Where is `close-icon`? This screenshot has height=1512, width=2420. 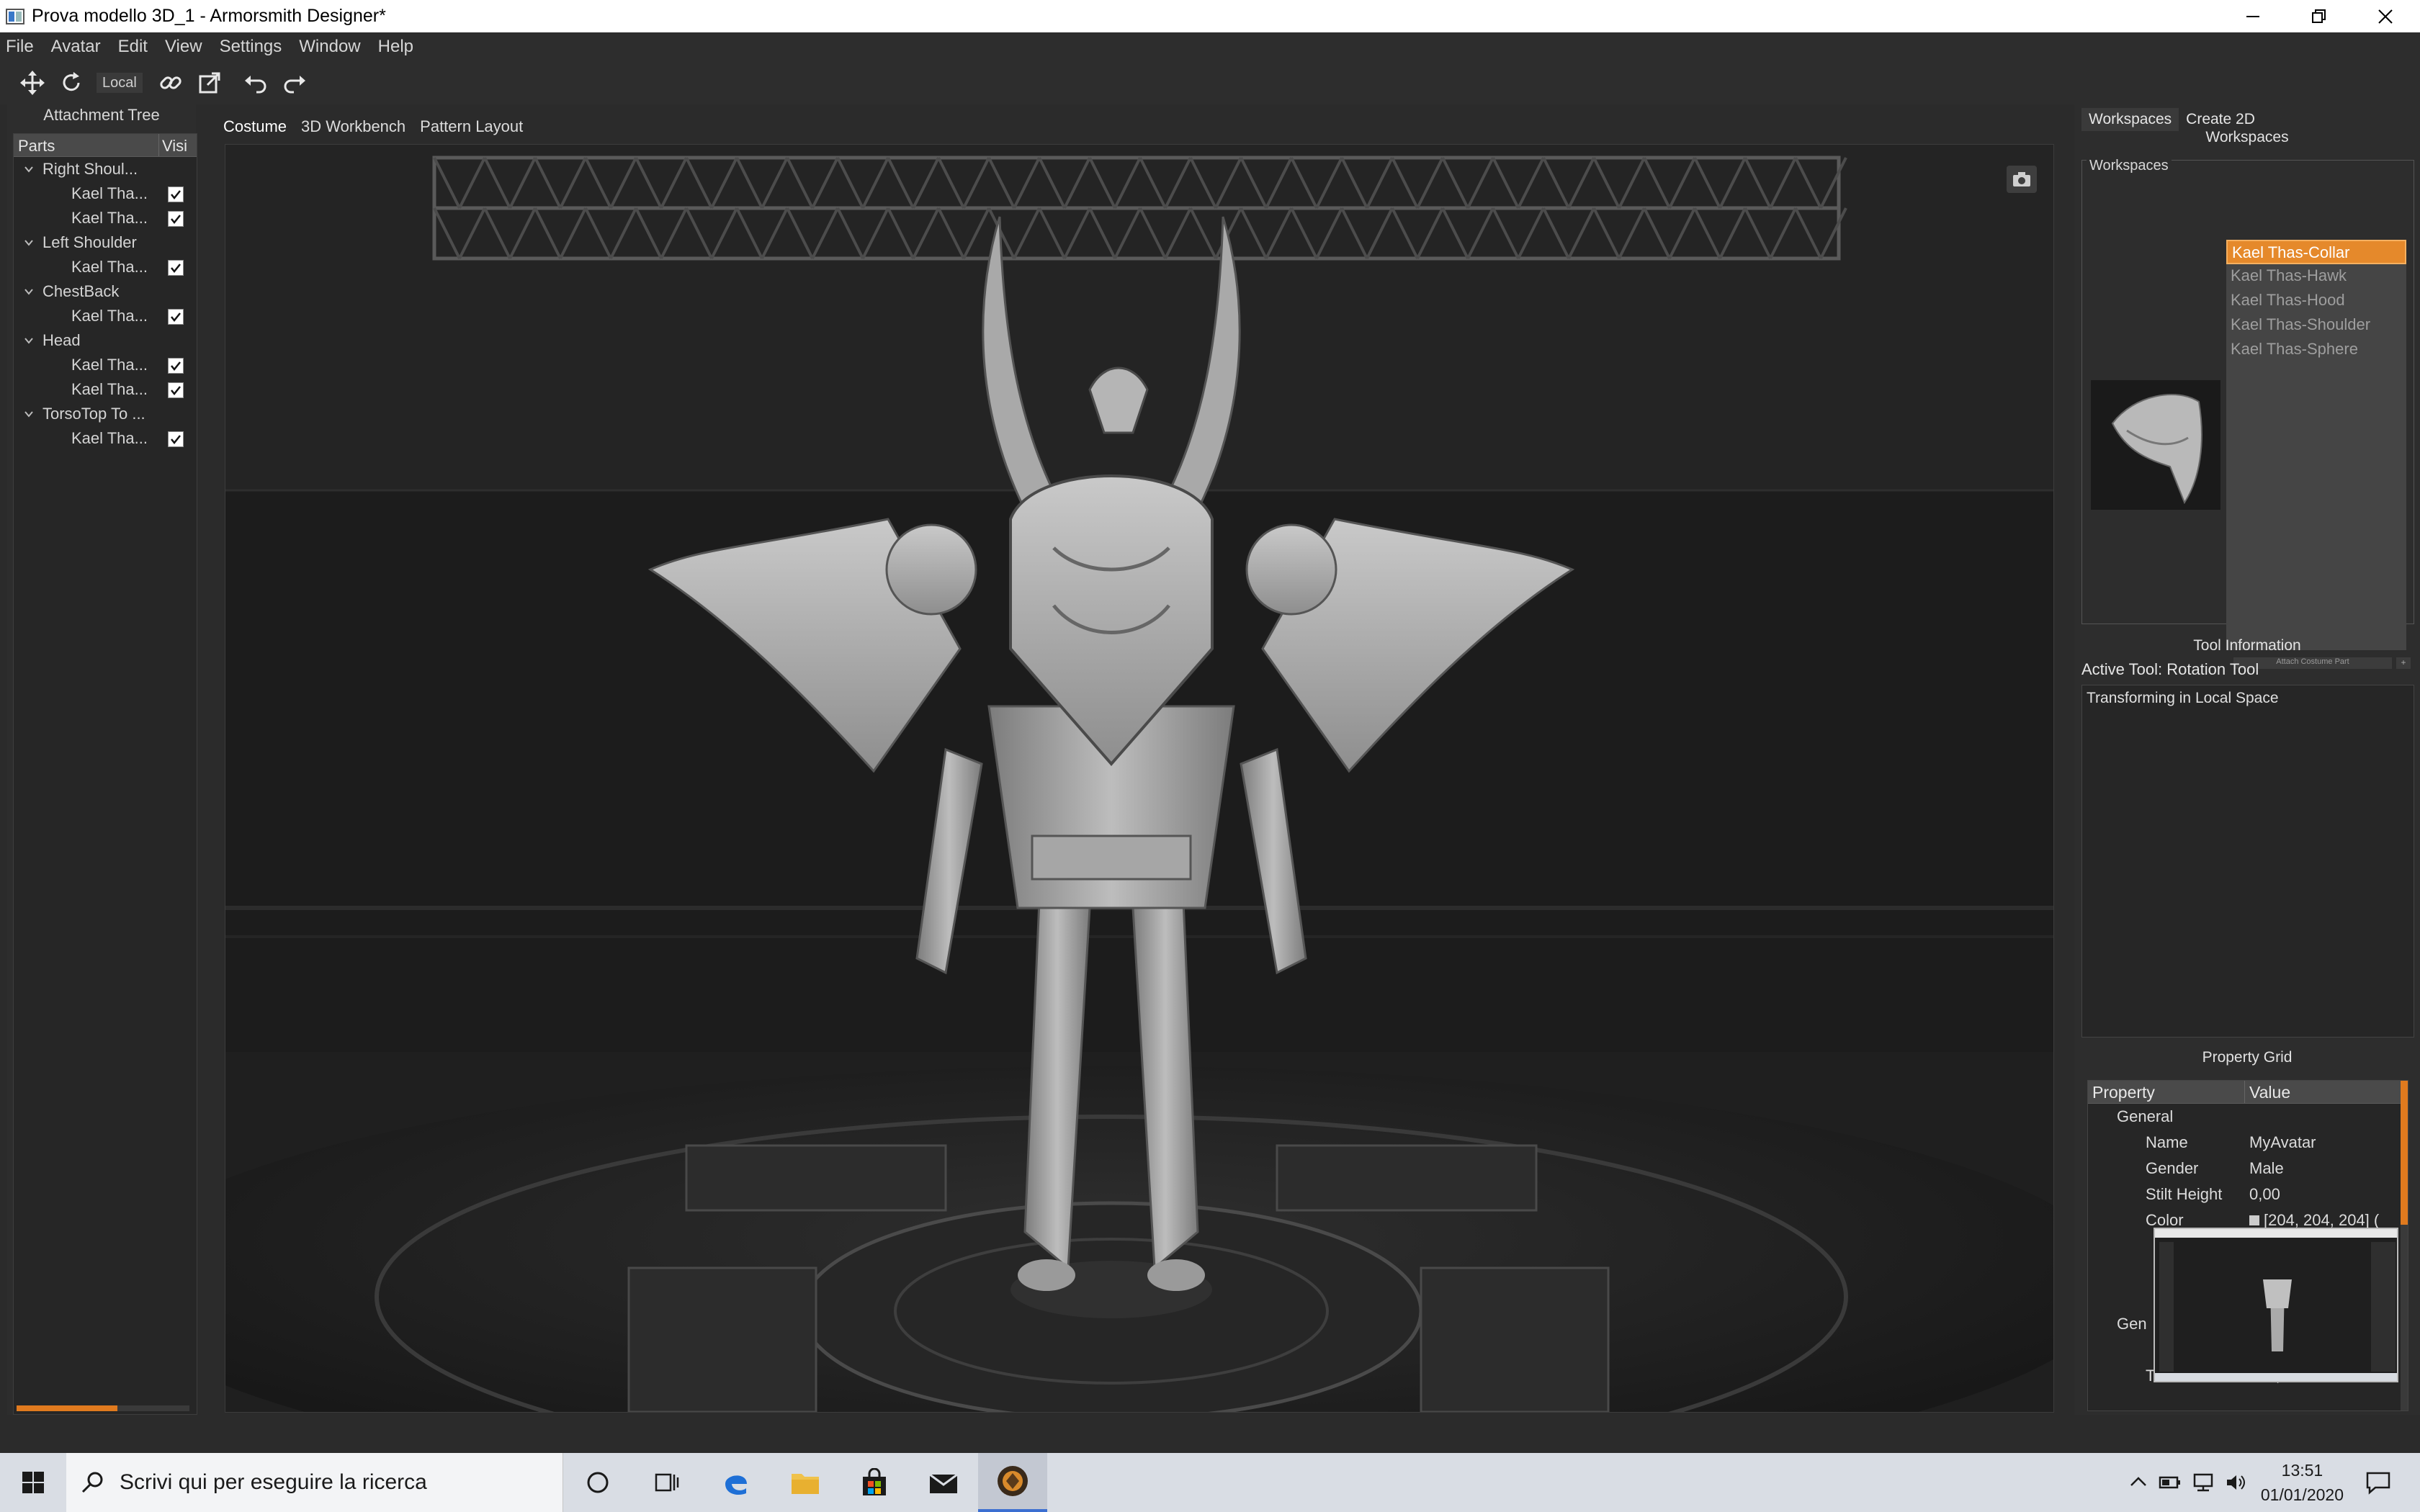
close-icon is located at coordinates (2385, 16).